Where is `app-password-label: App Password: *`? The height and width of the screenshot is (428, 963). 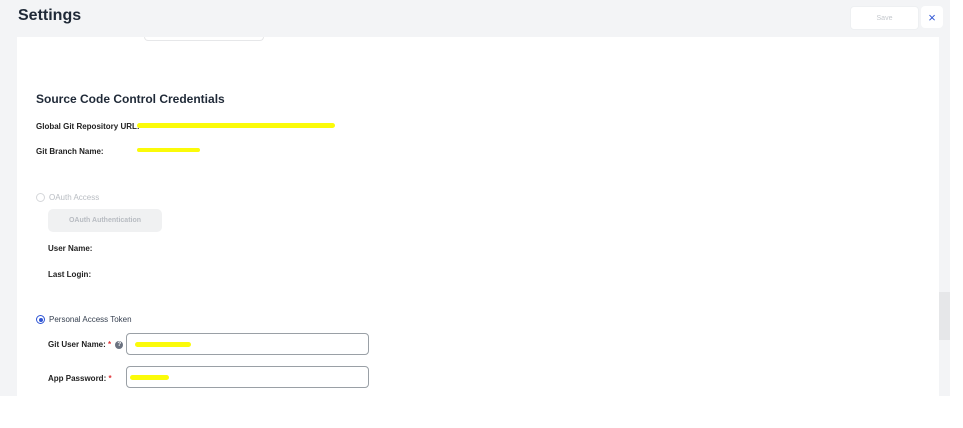 app-password-label: App Password: * is located at coordinates (80, 378).